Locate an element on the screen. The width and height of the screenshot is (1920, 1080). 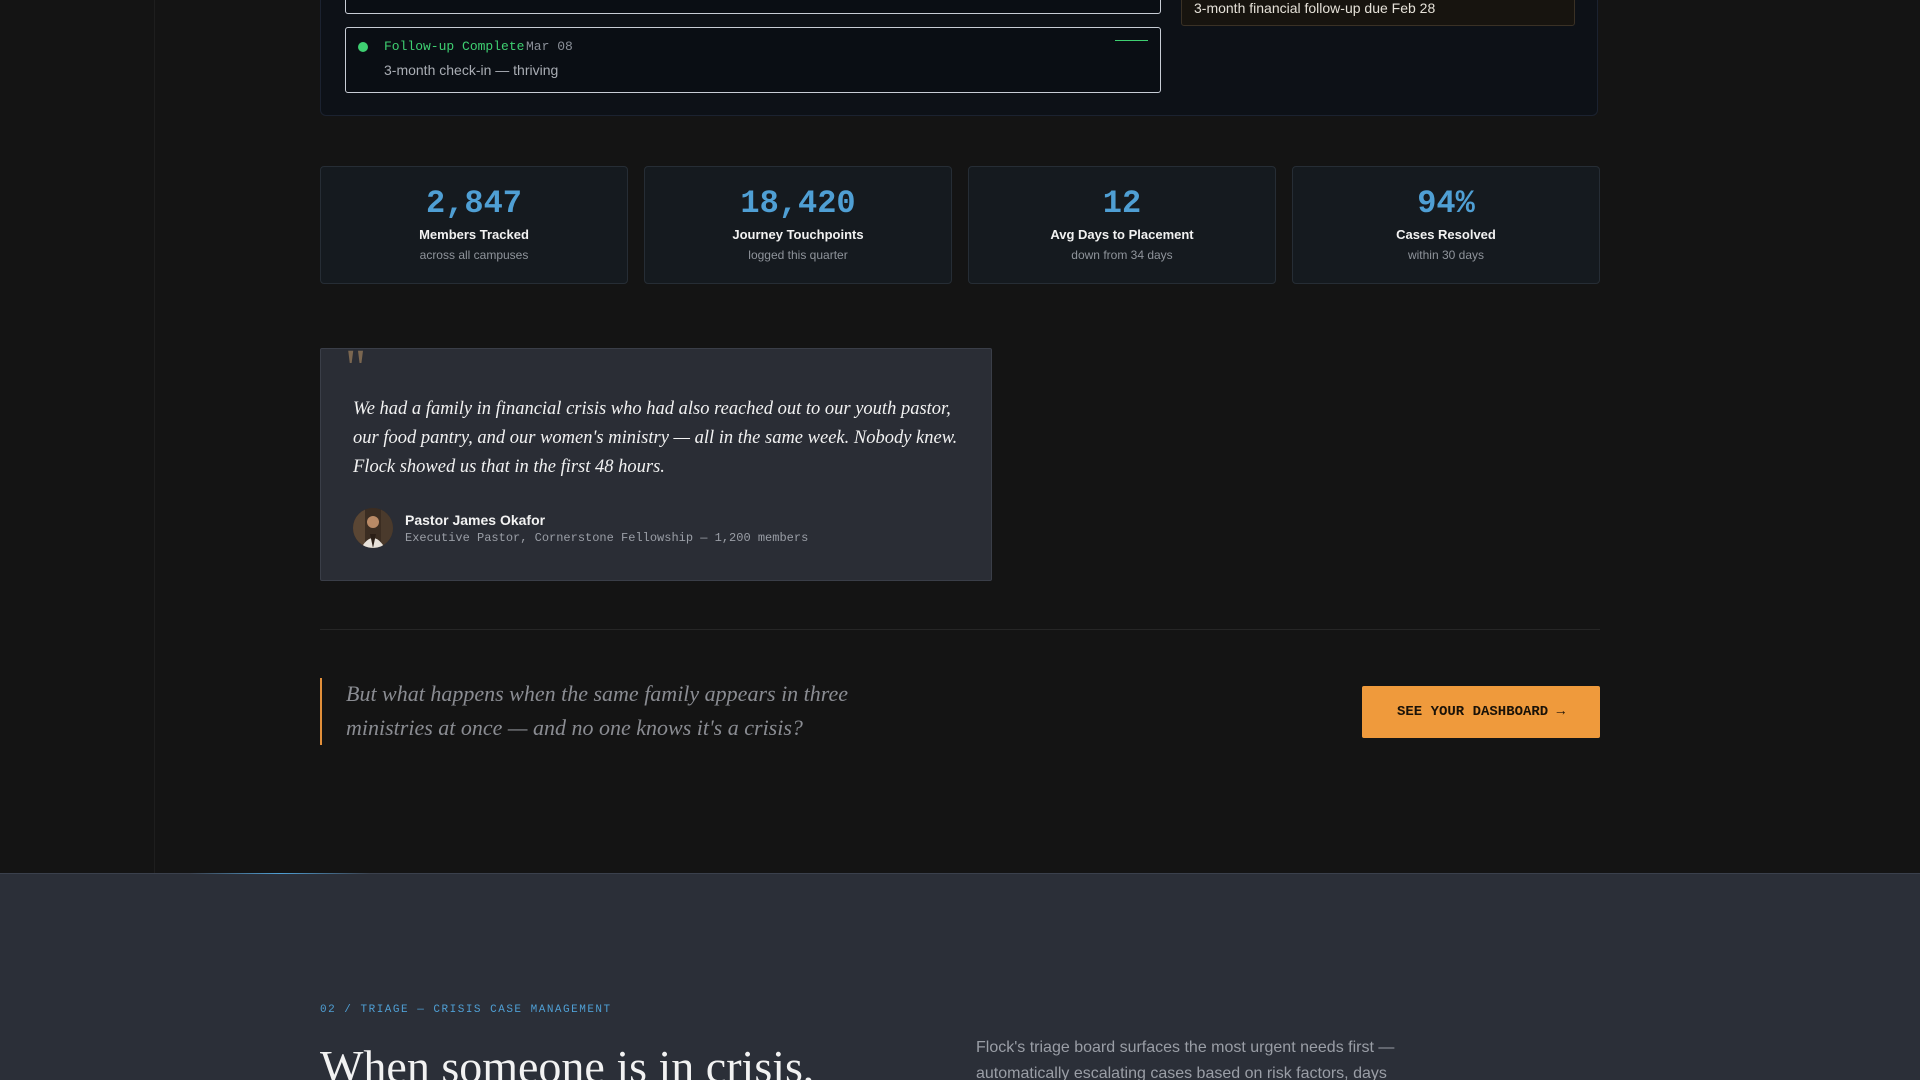
event-progress-mark is located at coordinates (1131, 40).